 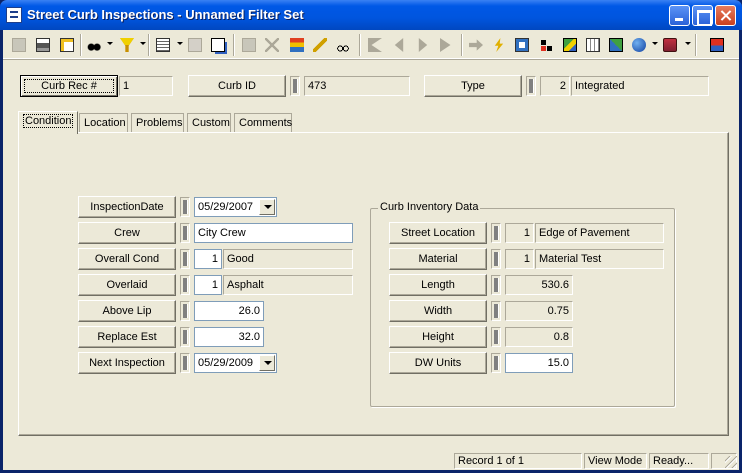 I want to click on status-mode: View Mode, so click(x=615, y=461).